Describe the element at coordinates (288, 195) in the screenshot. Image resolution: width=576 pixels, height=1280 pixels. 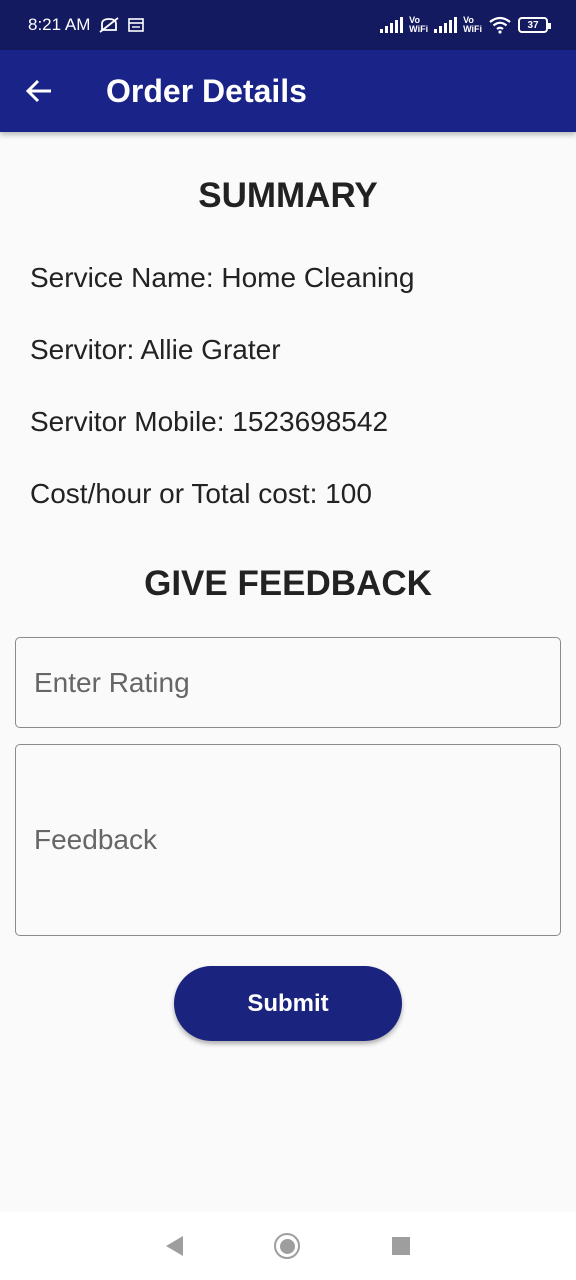
I see `summary-title: SUMMARY` at that location.